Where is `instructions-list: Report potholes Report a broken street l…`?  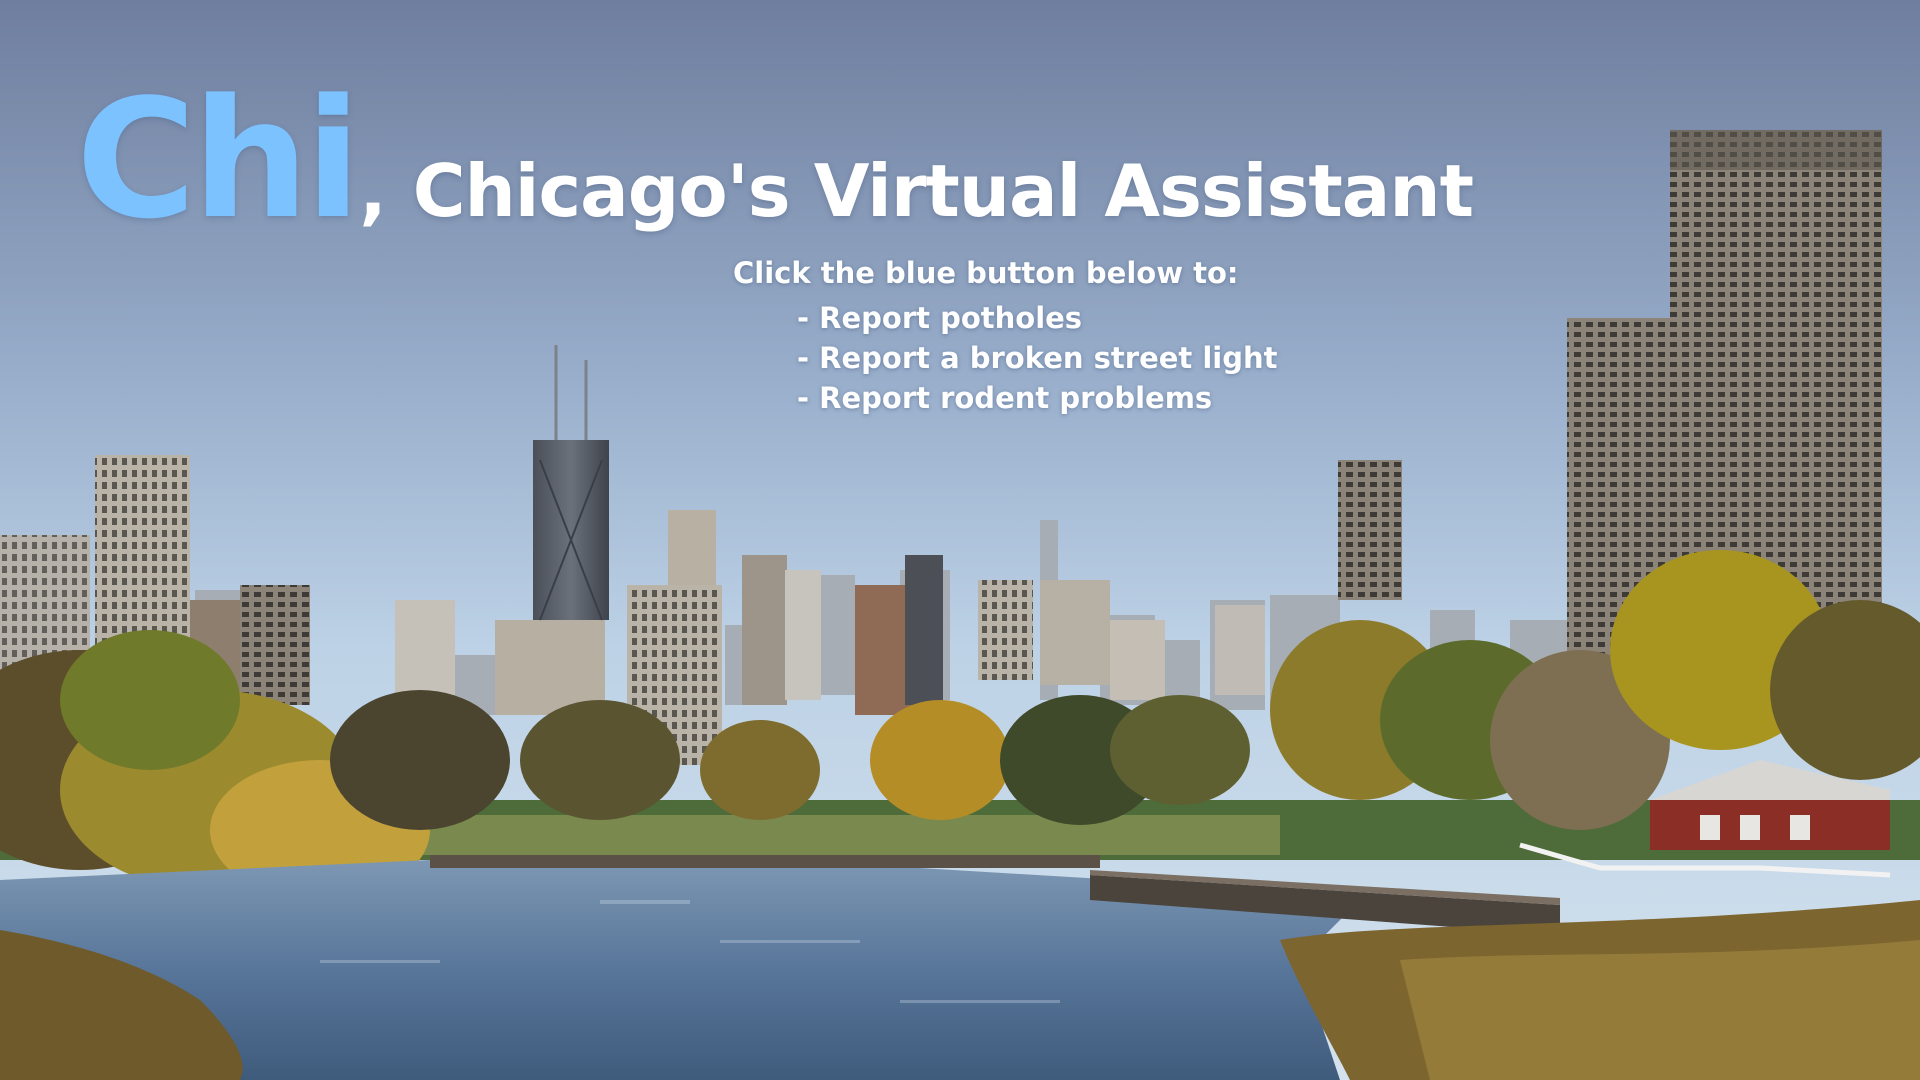
instructions-list: Report potholes Report a broken street l… is located at coordinates (1005, 358).